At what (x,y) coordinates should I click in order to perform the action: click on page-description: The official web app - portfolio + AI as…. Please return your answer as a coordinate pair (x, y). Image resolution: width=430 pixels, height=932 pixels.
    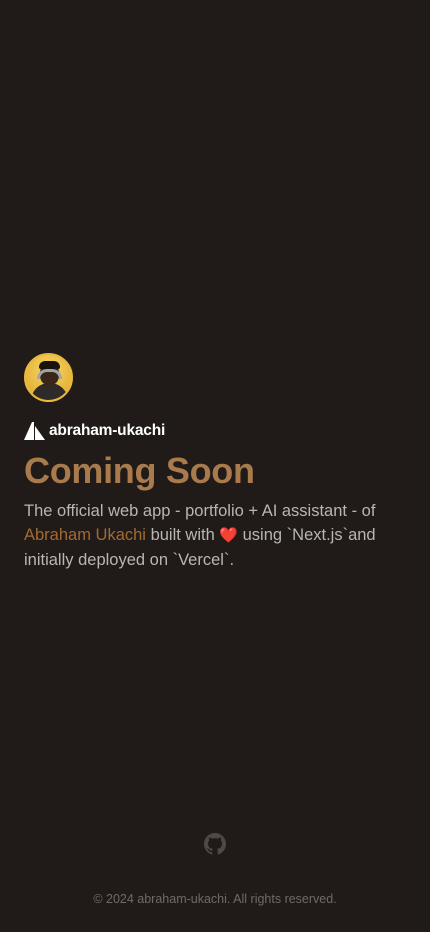
    Looking at the image, I should click on (215, 535).